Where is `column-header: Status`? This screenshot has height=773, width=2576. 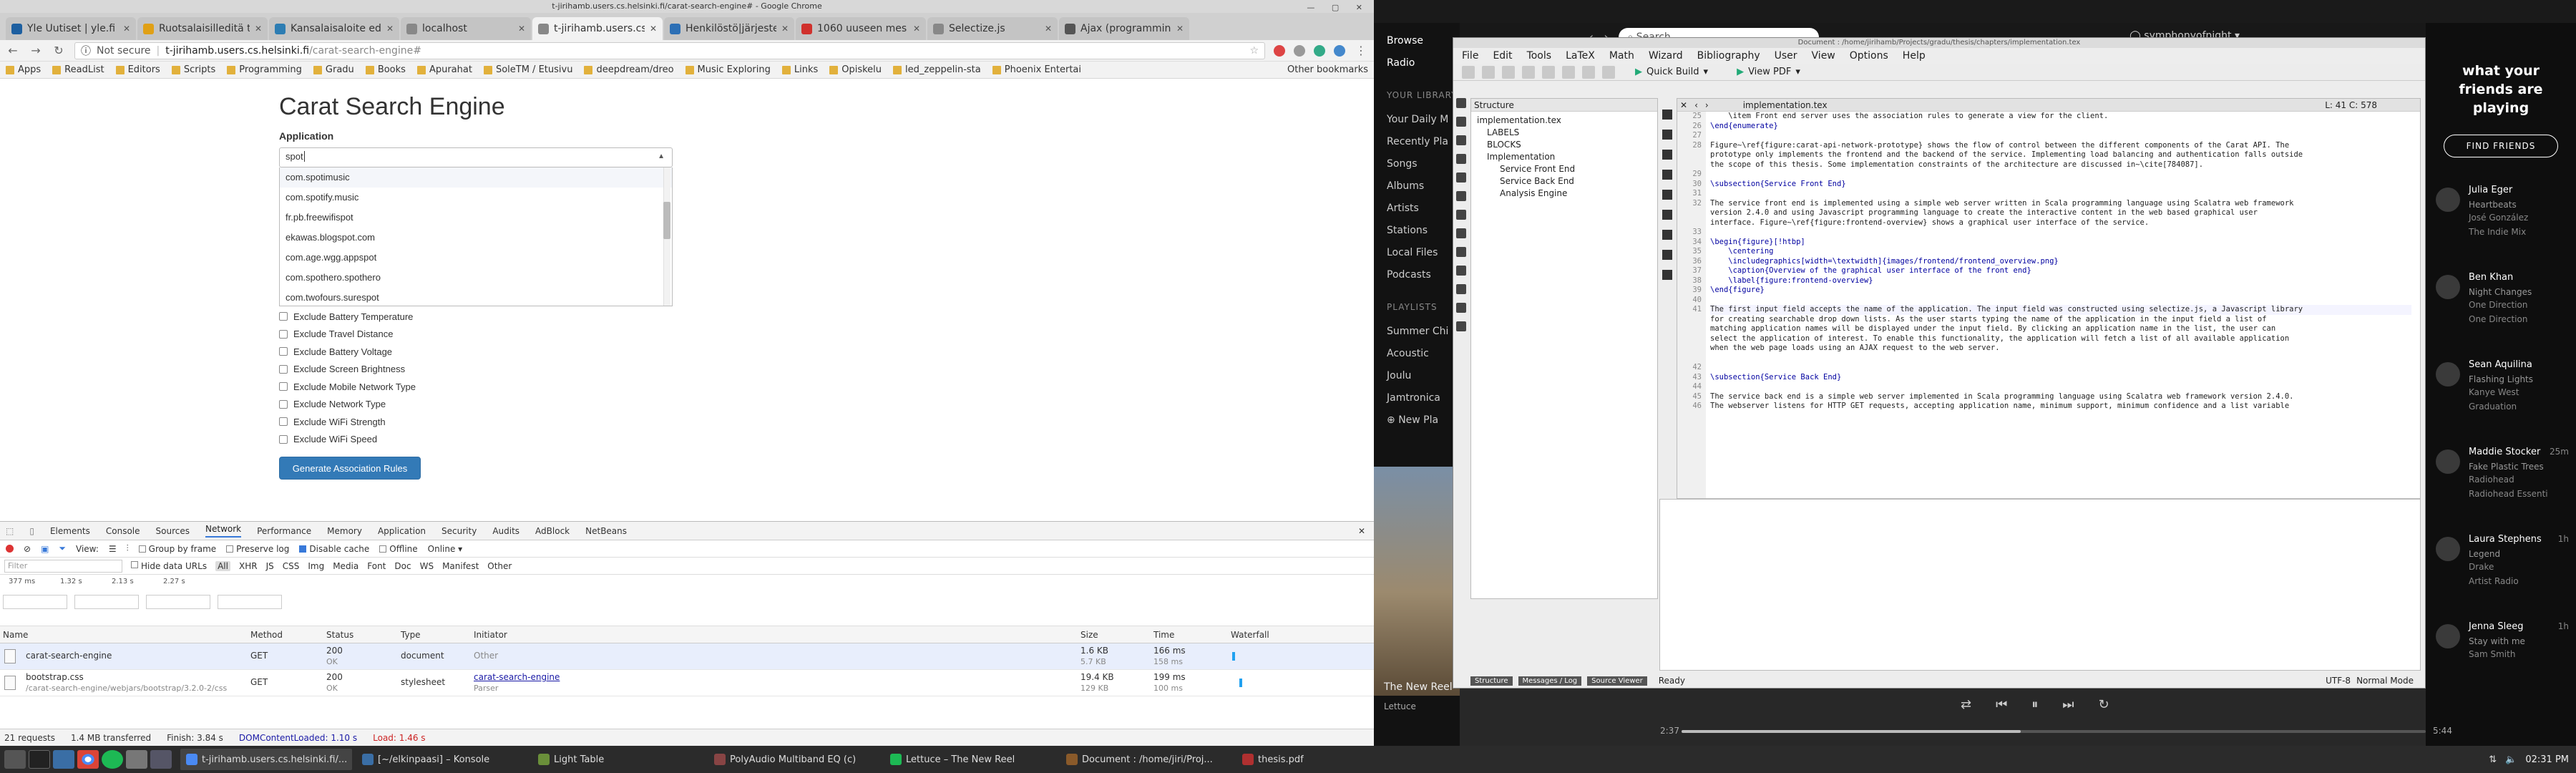
column-header: Status is located at coordinates (339, 635).